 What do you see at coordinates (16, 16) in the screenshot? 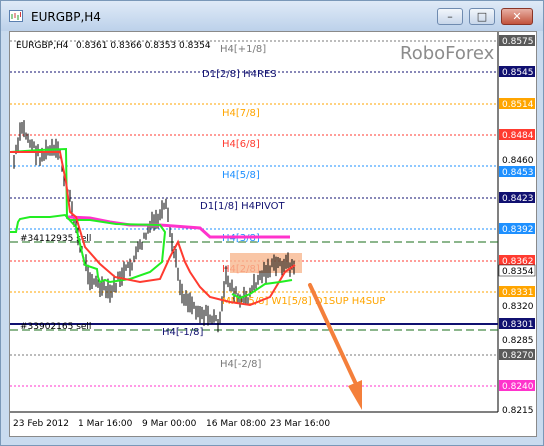
I see `chart-window-icon` at bounding box center [16, 16].